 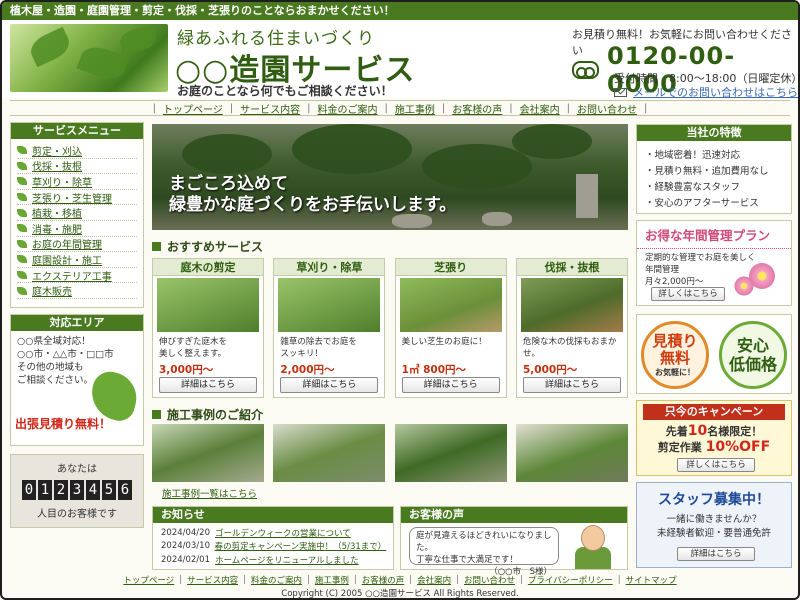 I want to click on service-card-weeding: 草刈り・除草 雑草の除去でお庭を スッキリ！ 2,000円～ 詳細はこちら, so click(x=329, y=328).